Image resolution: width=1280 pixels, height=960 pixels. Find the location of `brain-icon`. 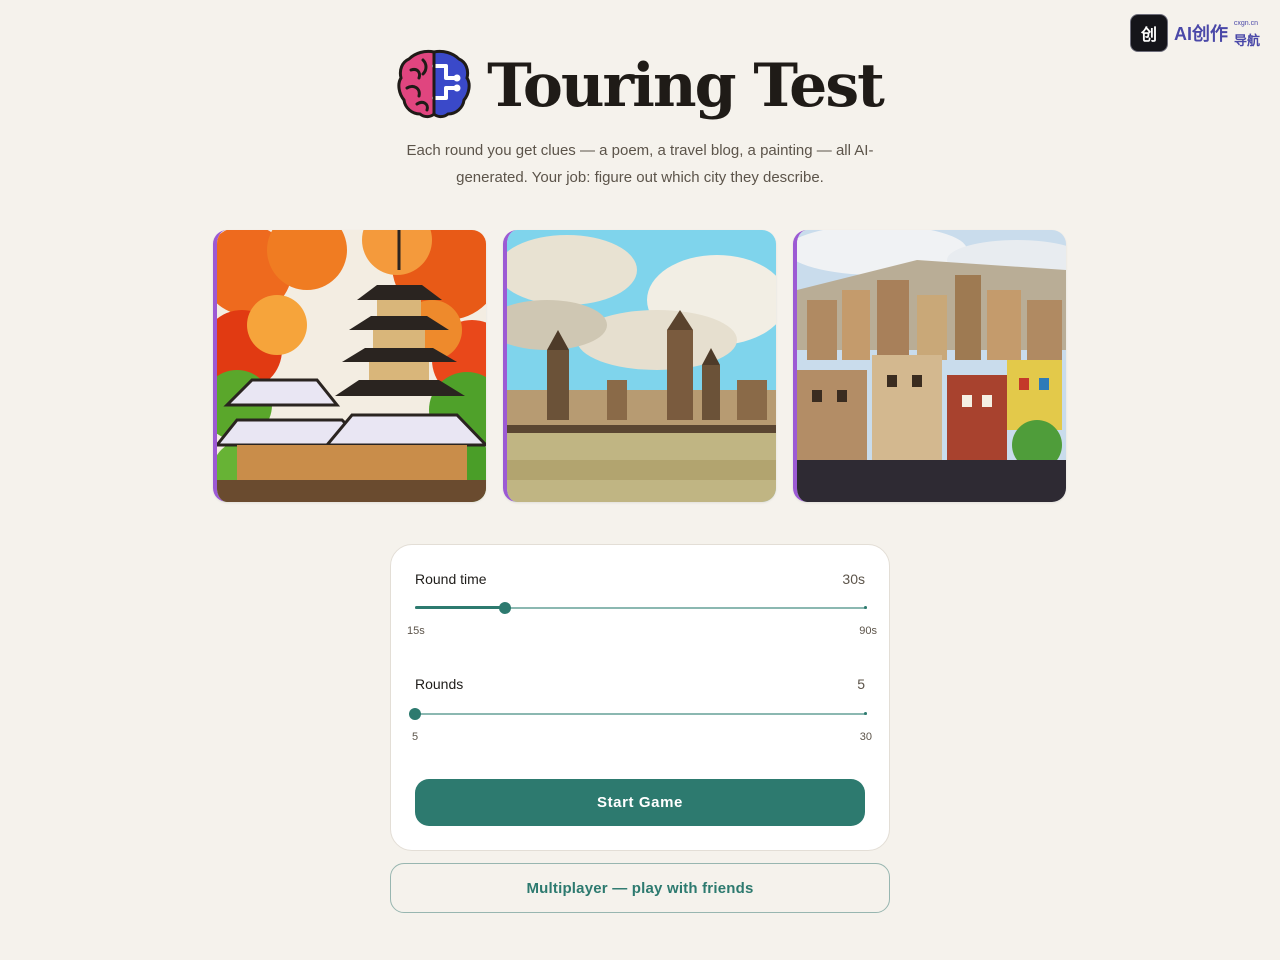

brain-icon is located at coordinates (434, 86).